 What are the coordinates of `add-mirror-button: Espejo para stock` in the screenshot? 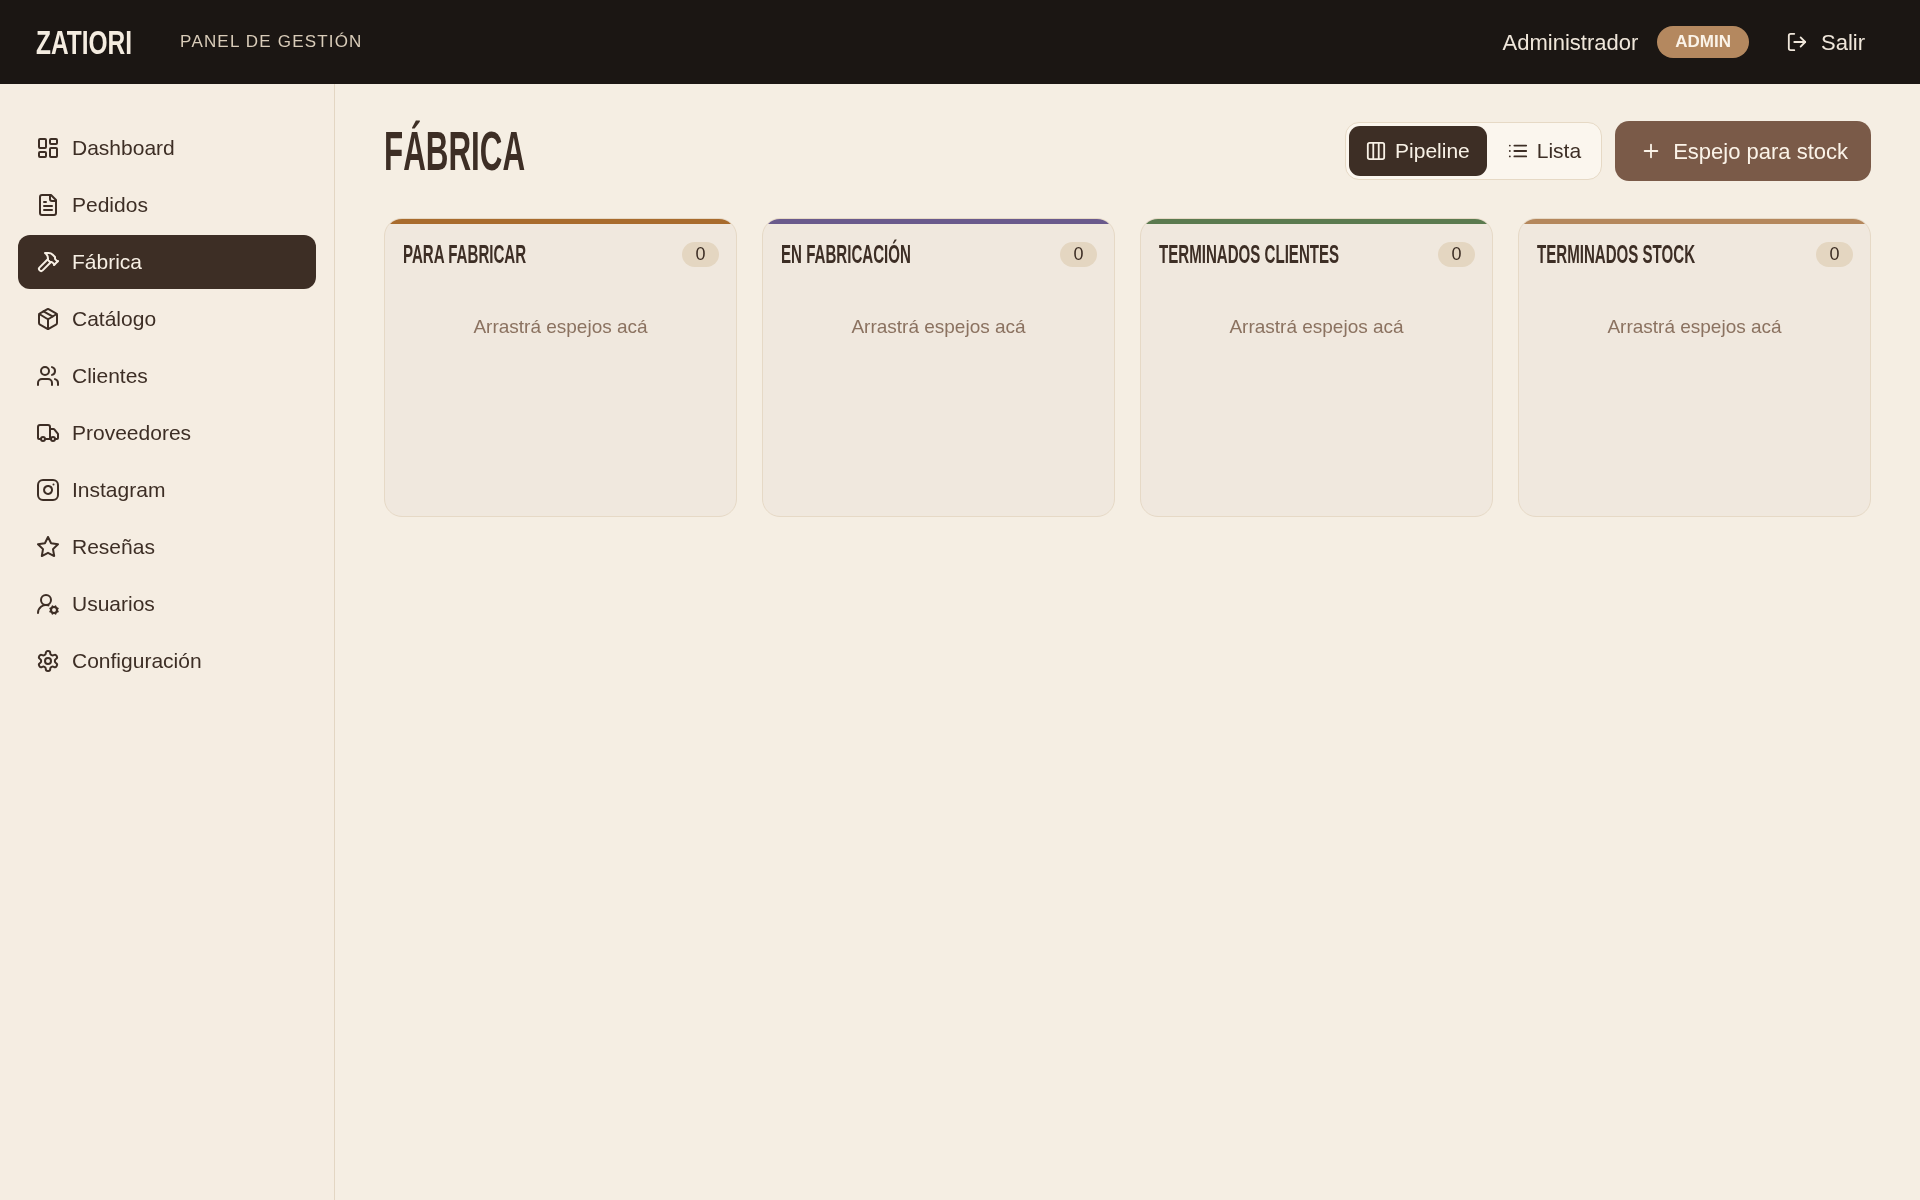 It's located at (1743, 151).